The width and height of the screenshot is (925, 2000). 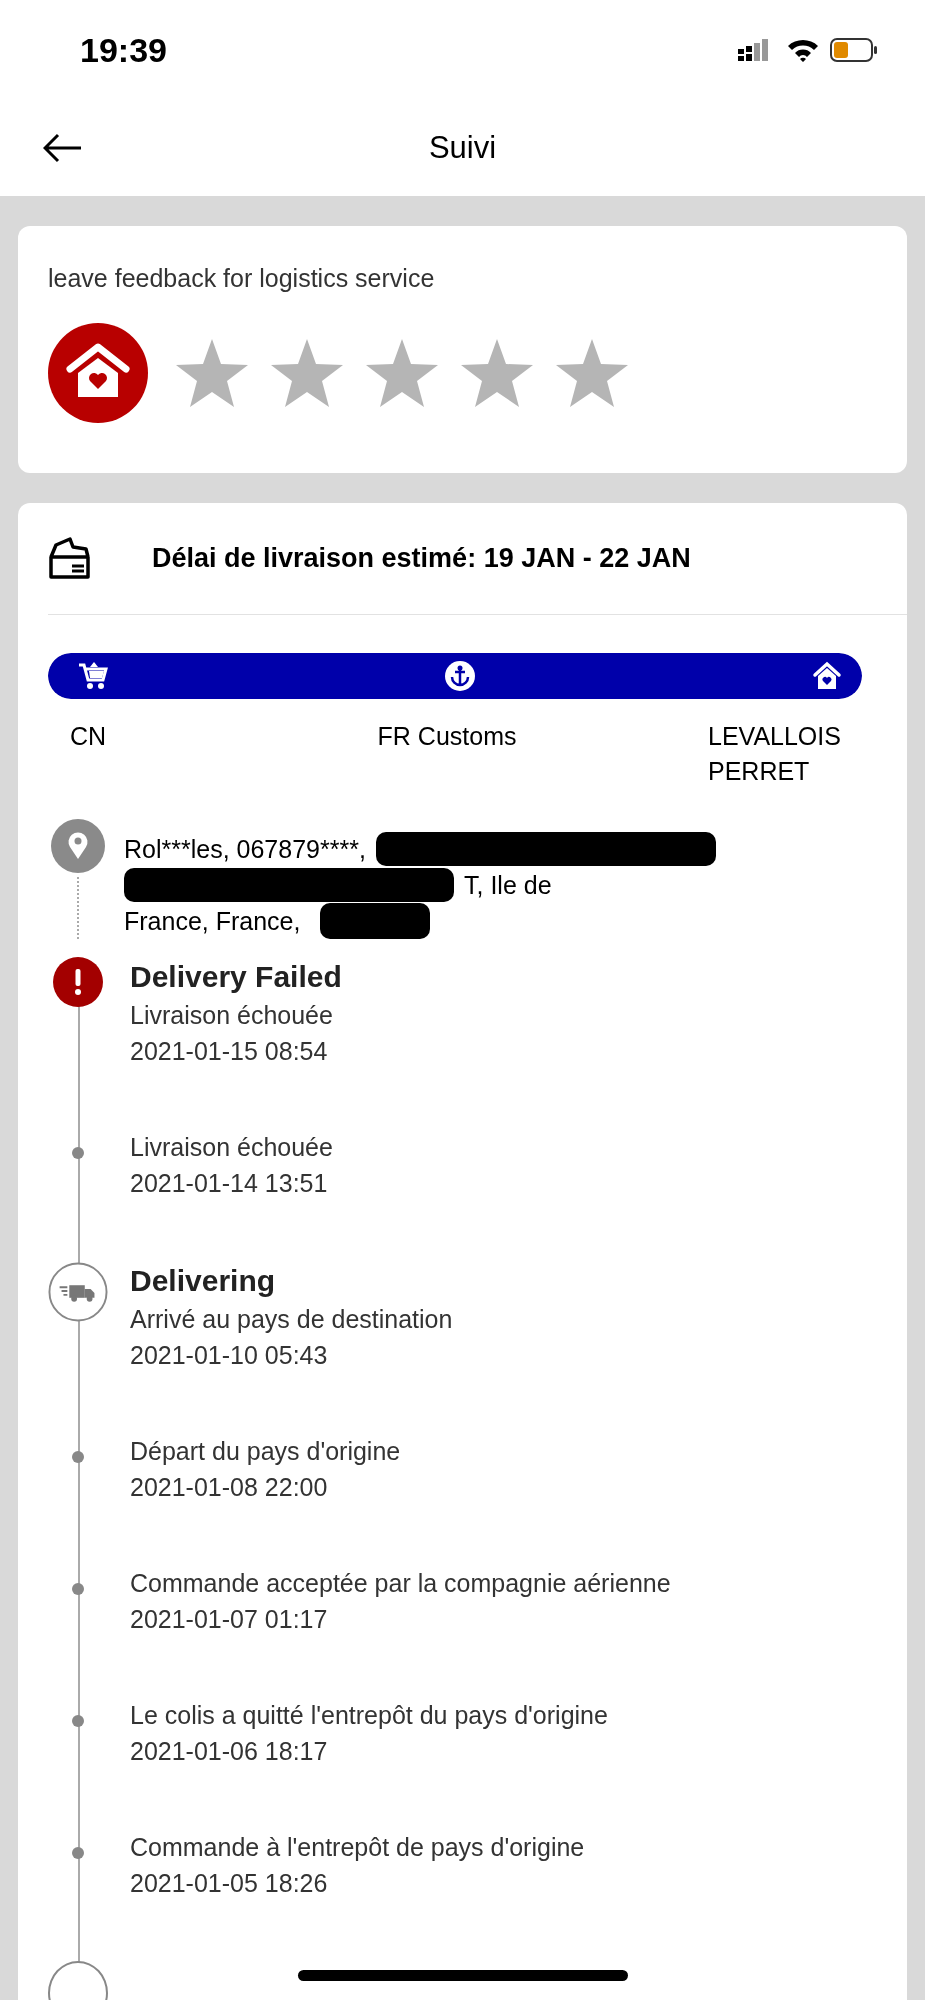 I want to click on event-time: 2021-01-07 01:17, so click(x=229, y=1619).